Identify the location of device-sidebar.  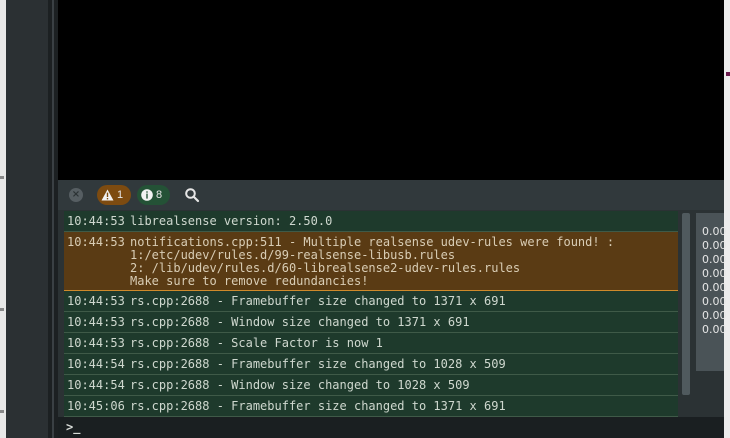
(27, 219).